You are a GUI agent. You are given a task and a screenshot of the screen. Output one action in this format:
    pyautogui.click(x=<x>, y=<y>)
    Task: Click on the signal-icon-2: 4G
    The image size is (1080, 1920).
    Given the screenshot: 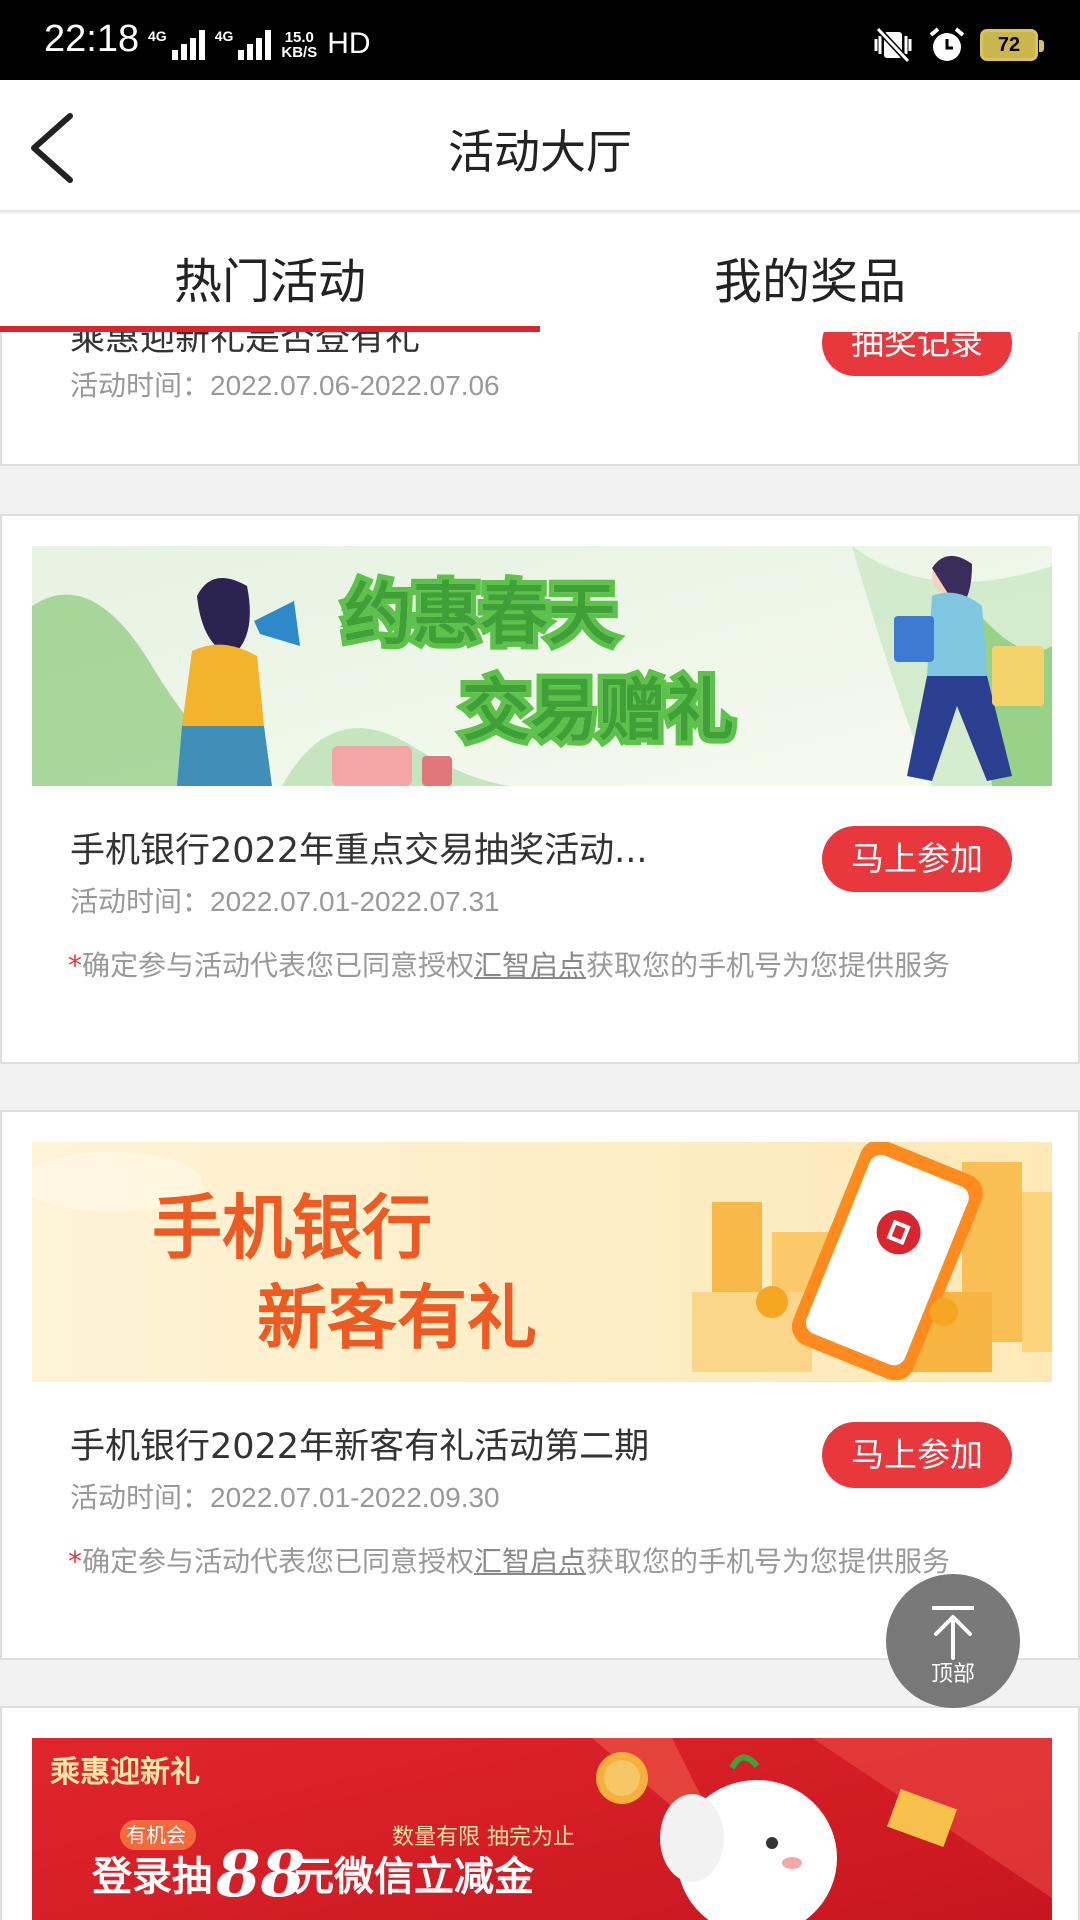 What is the action you would take?
    pyautogui.click(x=243, y=44)
    